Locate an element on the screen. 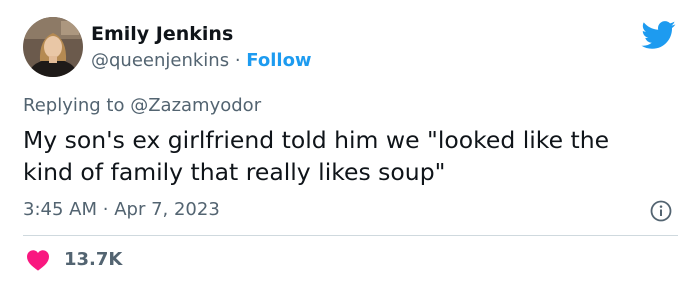 This screenshot has height=288, width=700. tweet-time: 3:45 AM is located at coordinates (60, 209).